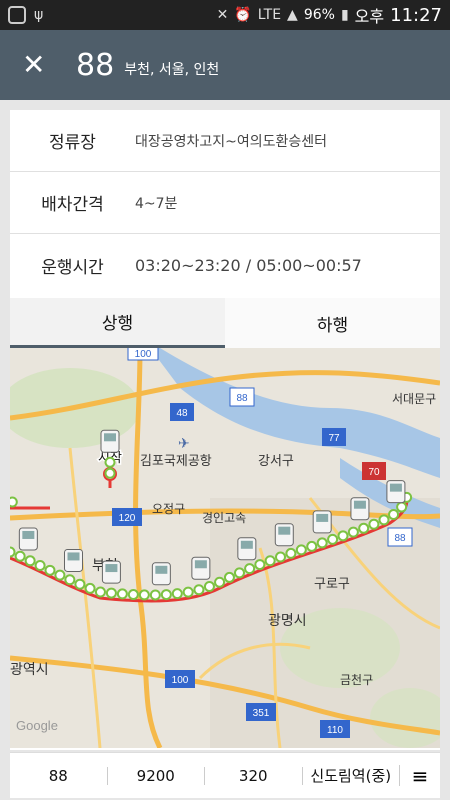  What do you see at coordinates (117, 323) in the screenshot?
I see `tab-up: 상행` at bounding box center [117, 323].